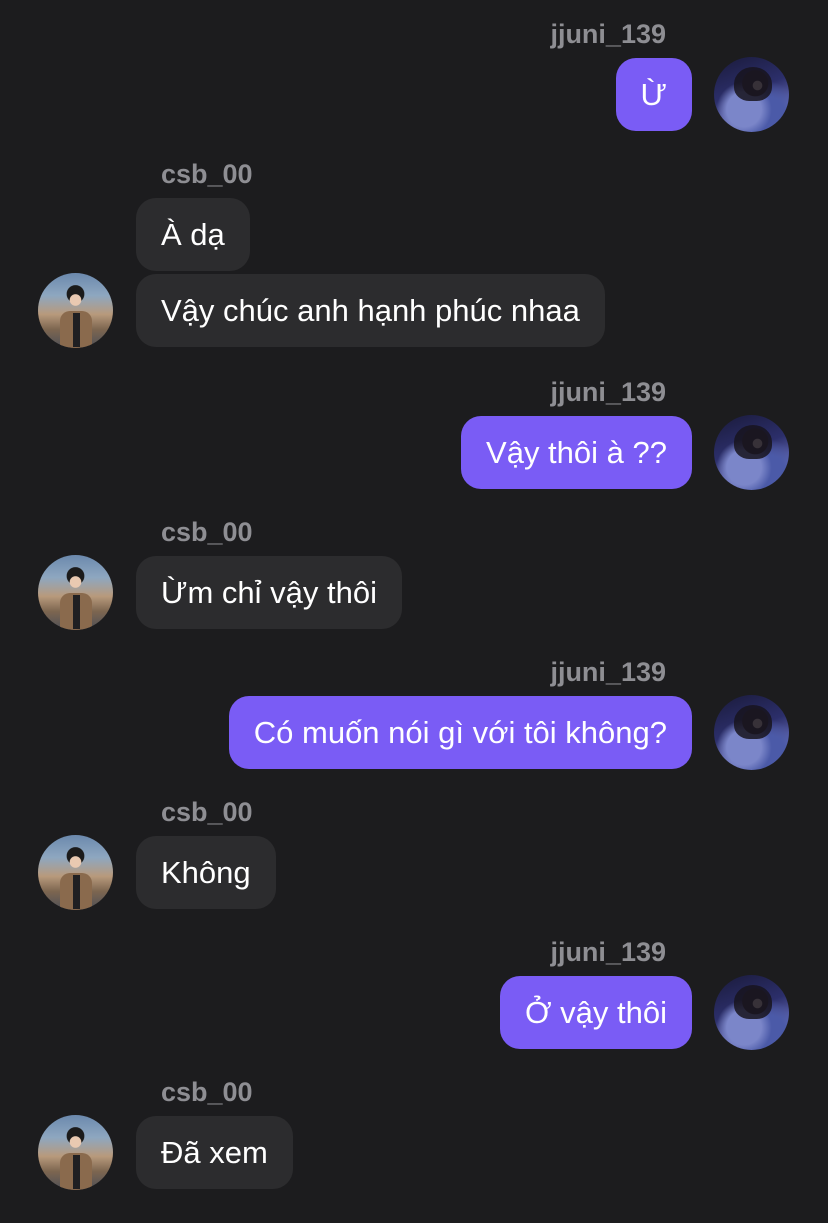 The height and width of the screenshot is (1223, 828). What do you see at coordinates (653, 94) in the screenshot?
I see `sent-message-bubble: Ừ` at bounding box center [653, 94].